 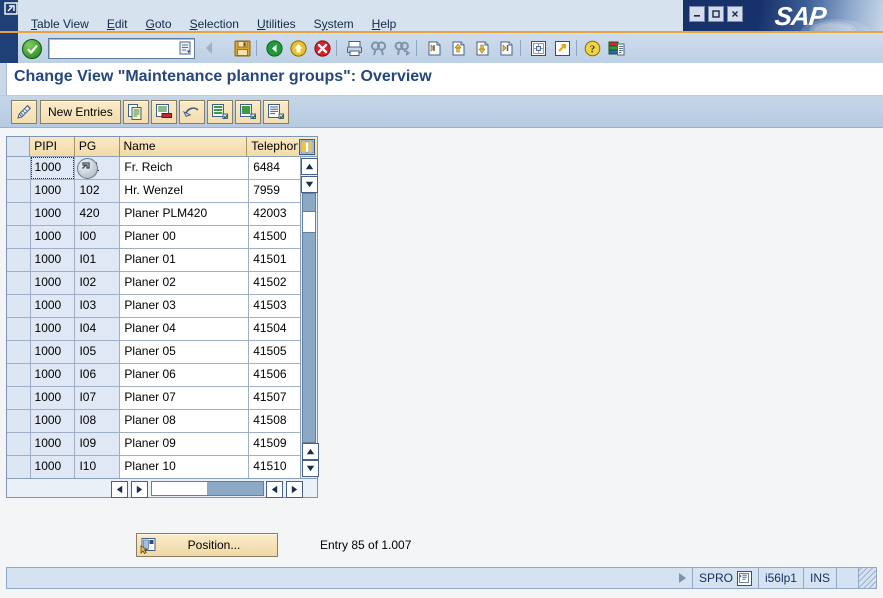 What do you see at coordinates (185, 214) in the screenshot?
I see `cell-name: Planer PLM420` at bounding box center [185, 214].